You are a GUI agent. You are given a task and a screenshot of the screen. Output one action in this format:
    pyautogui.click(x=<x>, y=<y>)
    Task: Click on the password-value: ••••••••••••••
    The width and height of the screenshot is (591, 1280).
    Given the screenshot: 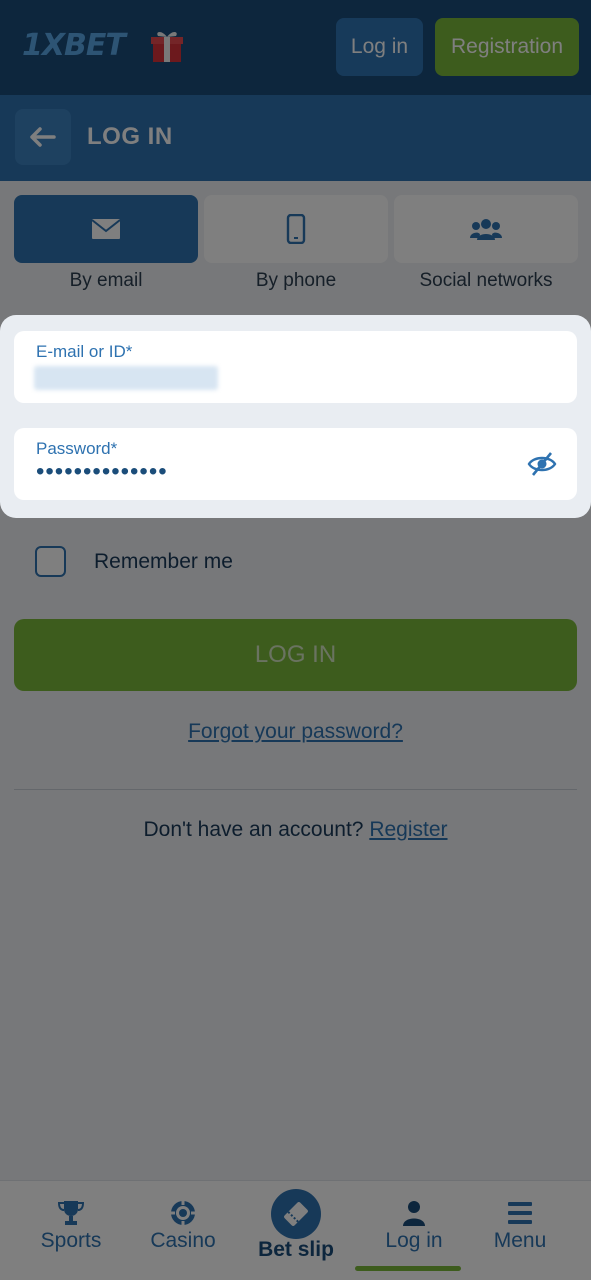 What is the action you would take?
    pyautogui.click(x=102, y=471)
    